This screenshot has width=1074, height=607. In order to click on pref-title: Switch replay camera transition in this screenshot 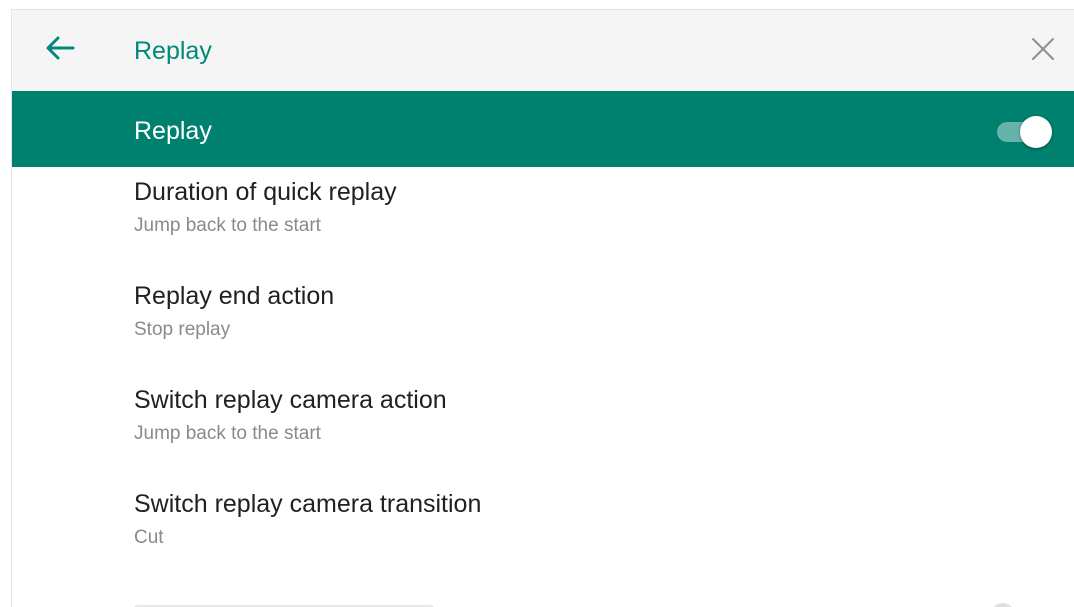, I will do `click(308, 504)`.